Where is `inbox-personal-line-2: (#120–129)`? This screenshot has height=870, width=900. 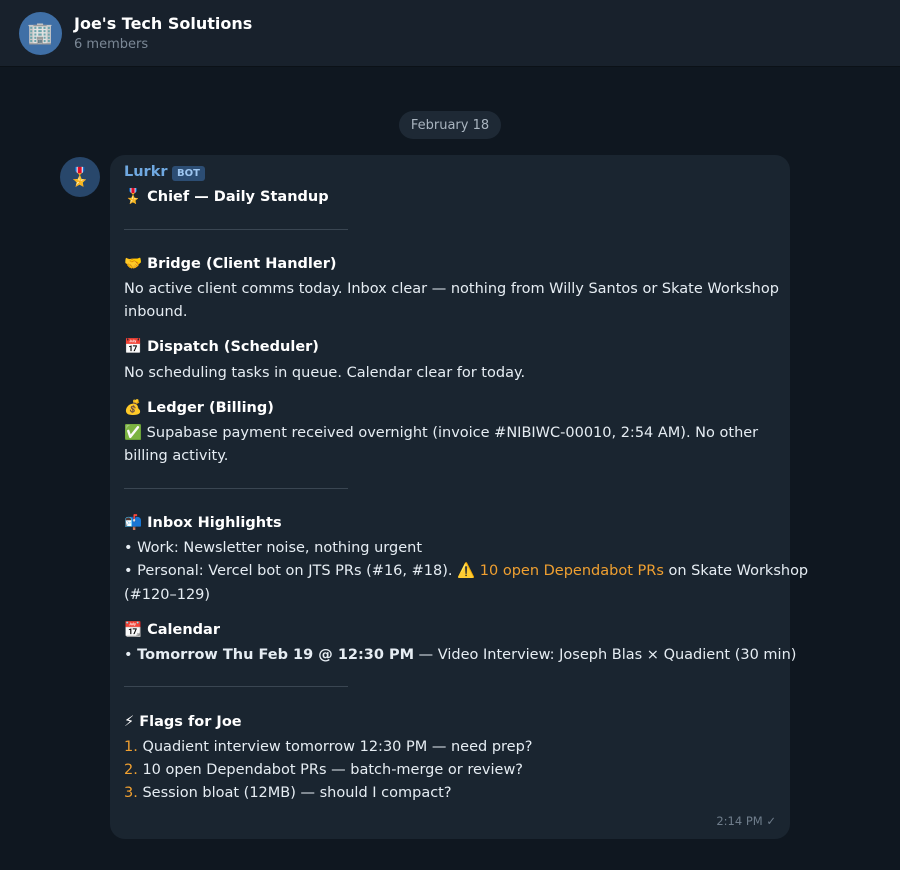 inbox-personal-line-2: (#120–129) is located at coordinates (167, 595).